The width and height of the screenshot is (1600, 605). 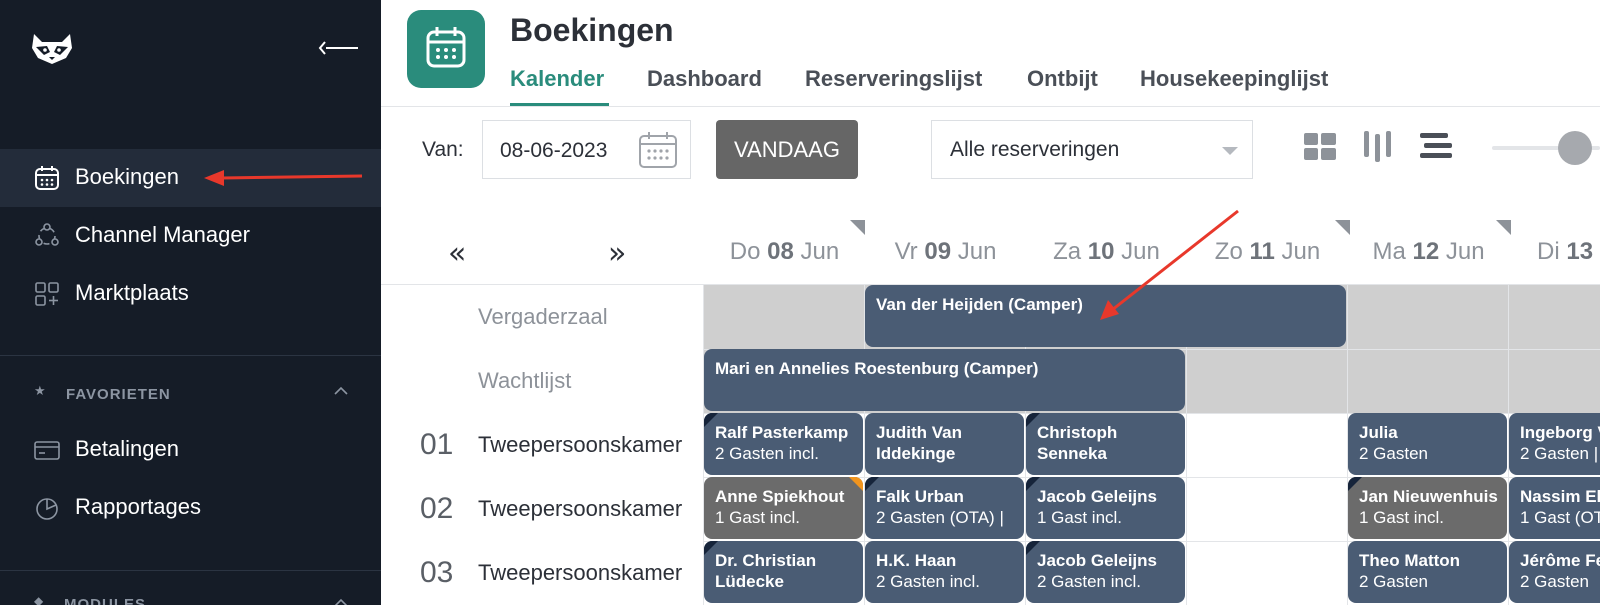 I want to click on booking-block: Judith Van Iddekinge, so click(x=944, y=444).